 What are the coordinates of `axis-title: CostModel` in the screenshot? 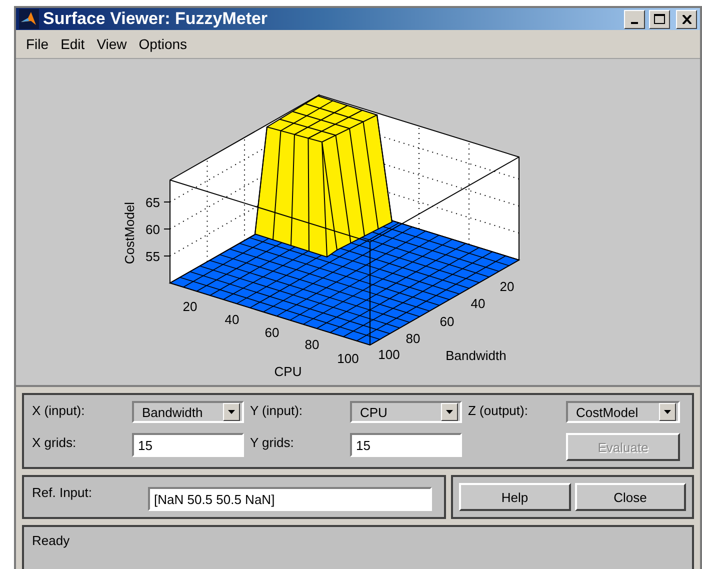 It's located at (129, 233).